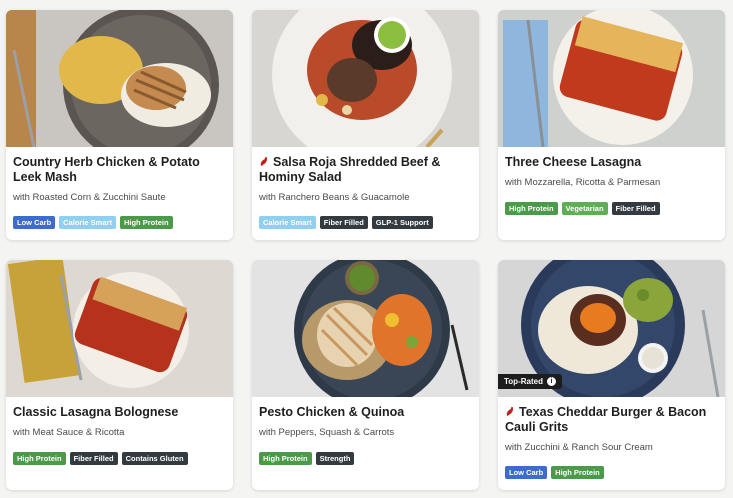 This screenshot has width=733, height=498. I want to click on tag-list: Low Carb Calorie Smart High Protein, so click(93, 222).